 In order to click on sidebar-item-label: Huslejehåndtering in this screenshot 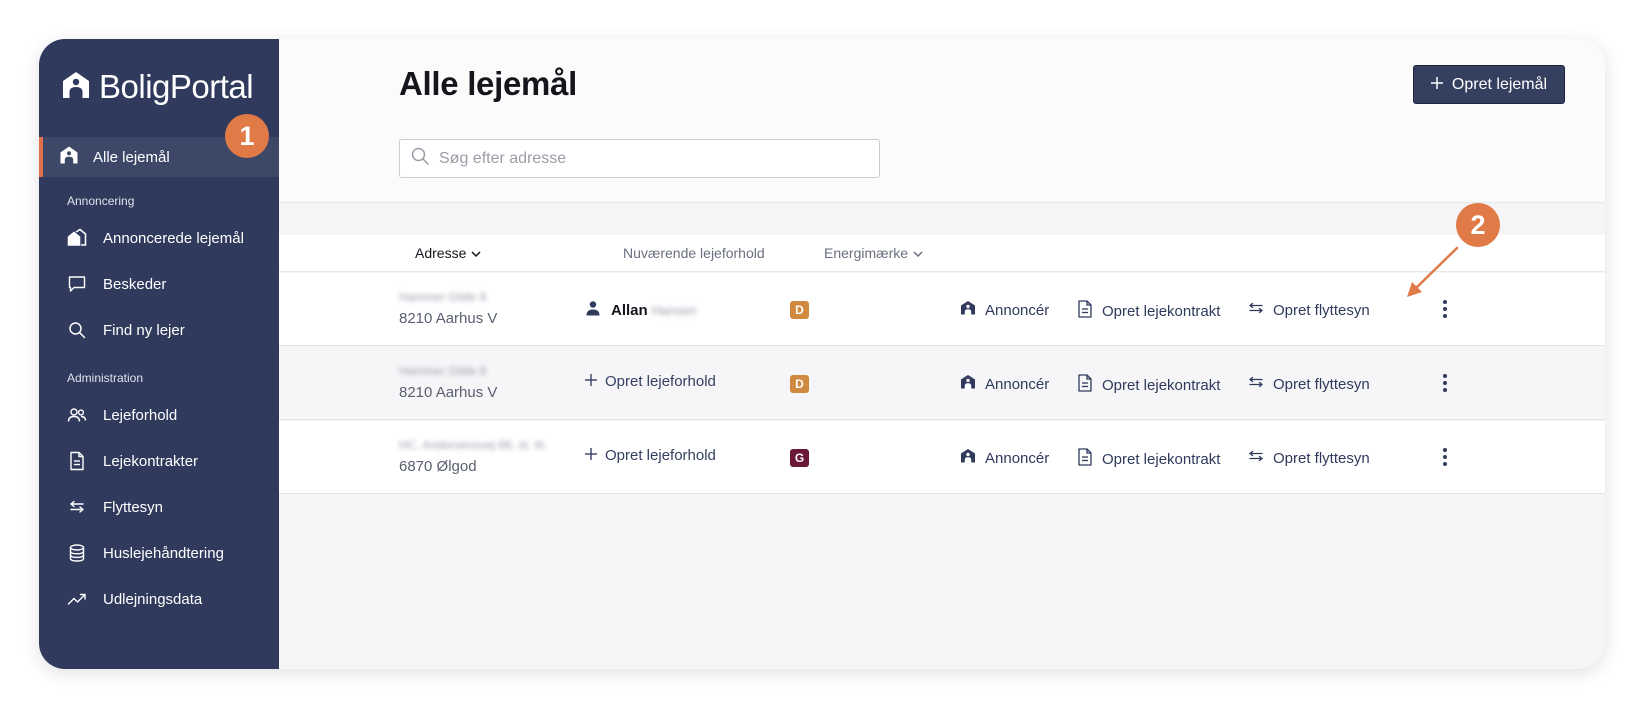, I will do `click(163, 553)`.